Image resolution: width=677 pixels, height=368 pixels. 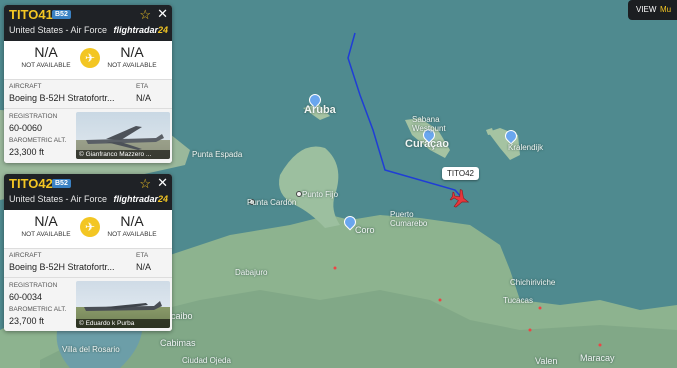 I want to click on label-villa-del-rosario: Villa del Rosario, so click(x=91, y=349).